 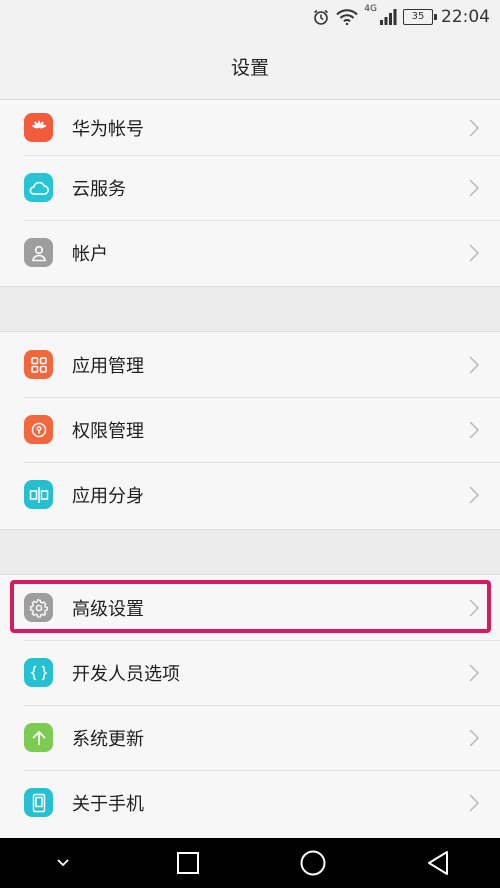 What do you see at coordinates (126, 674) in the screenshot?
I see `settings-item-label: 开发人员选项` at bounding box center [126, 674].